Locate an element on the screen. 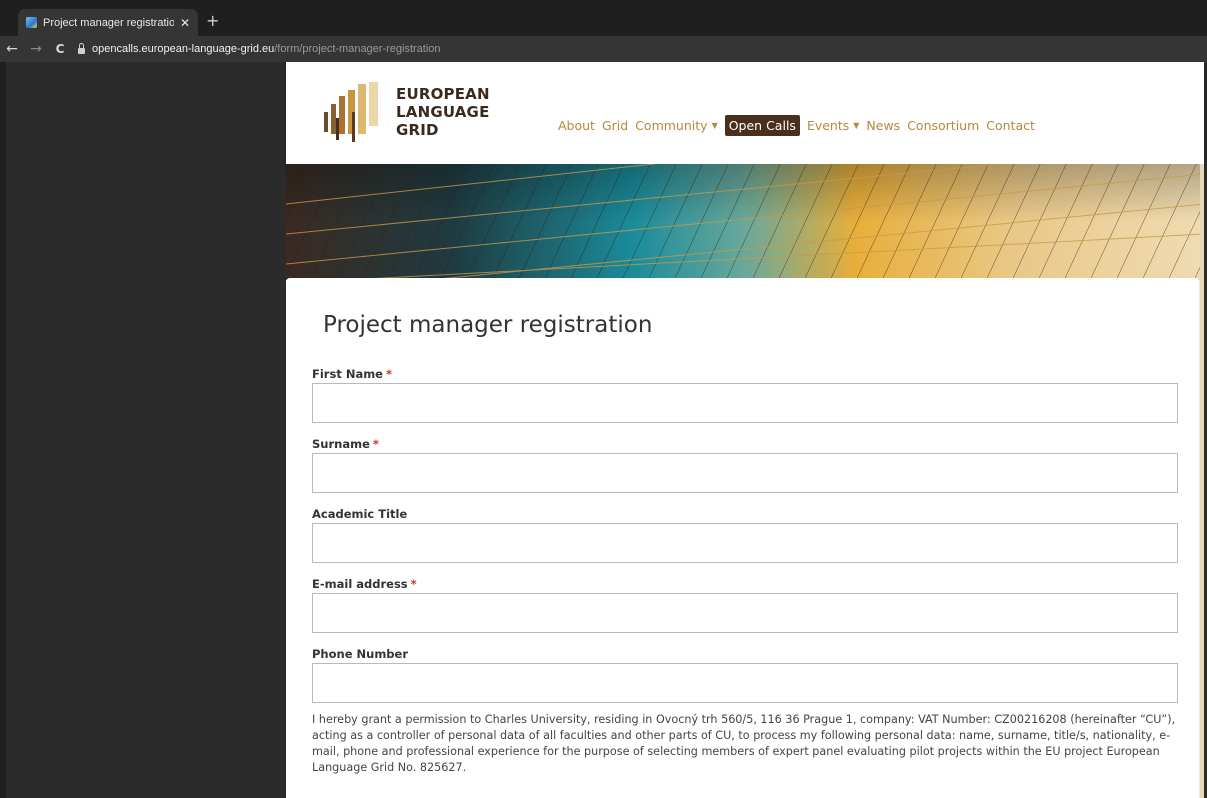 The image size is (1207, 798). surname-label: Surname * is located at coordinates (745, 445).